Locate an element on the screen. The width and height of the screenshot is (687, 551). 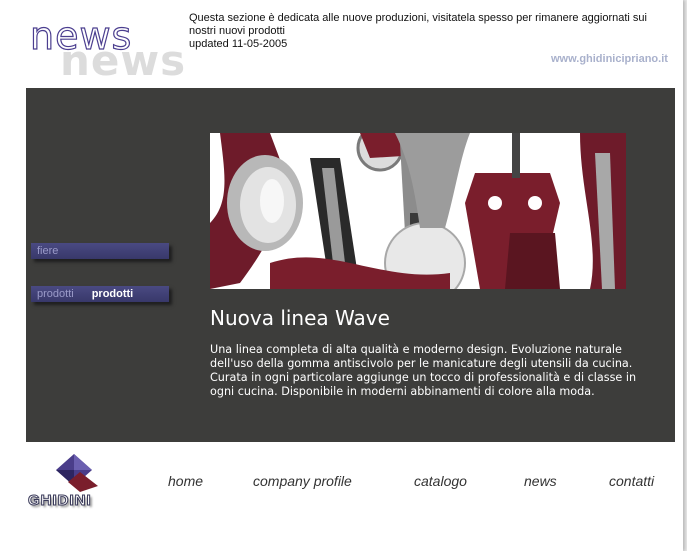
ghidini-diamond-icon is located at coordinates (77, 473).